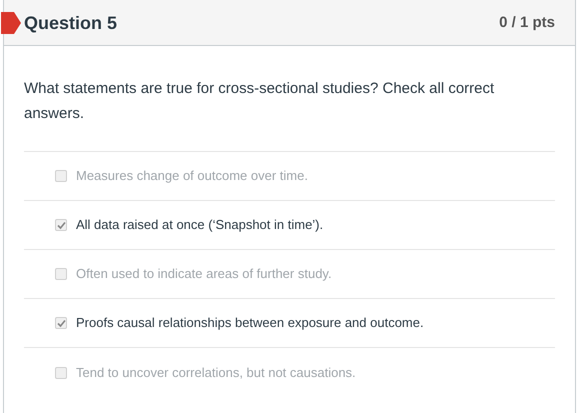  Describe the element at coordinates (260, 101) in the screenshot. I see `question-text: What statements are true for cross-sectional studies? Check all correct answers.` at that location.